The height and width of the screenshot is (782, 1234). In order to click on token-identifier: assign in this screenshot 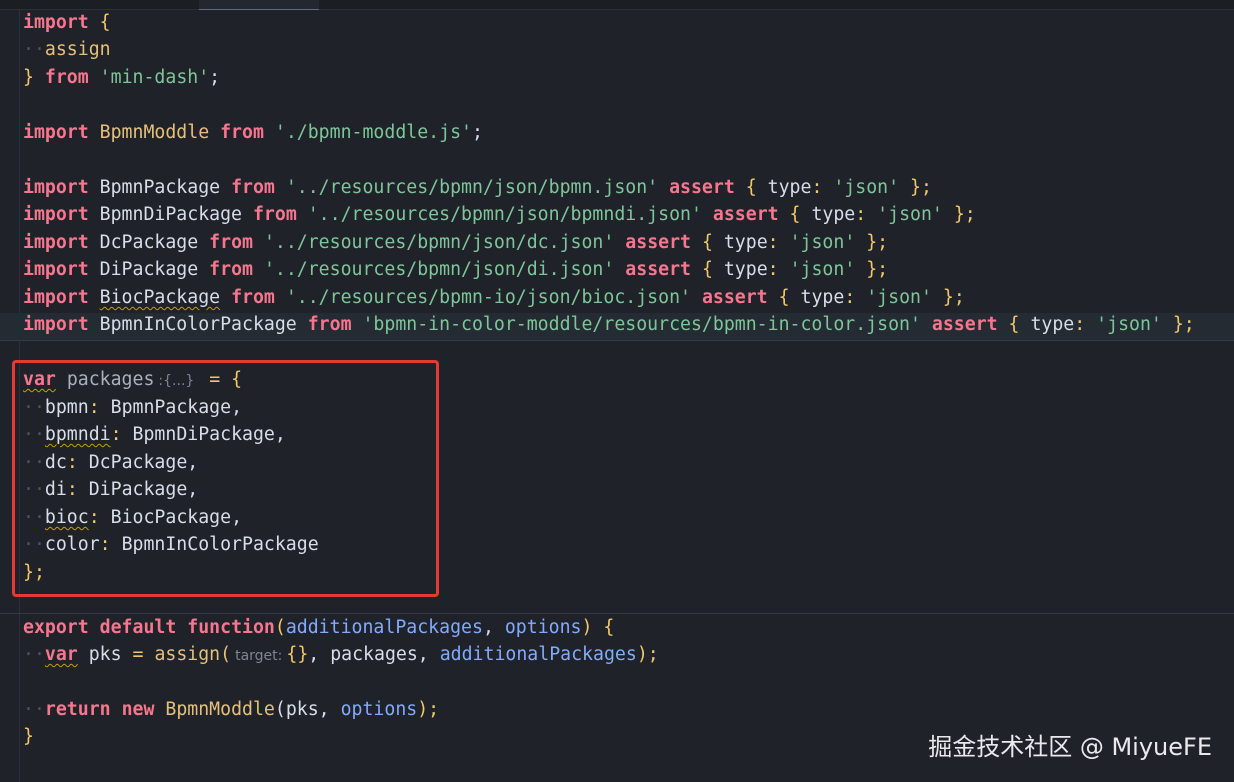, I will do `click(77, 49)`.